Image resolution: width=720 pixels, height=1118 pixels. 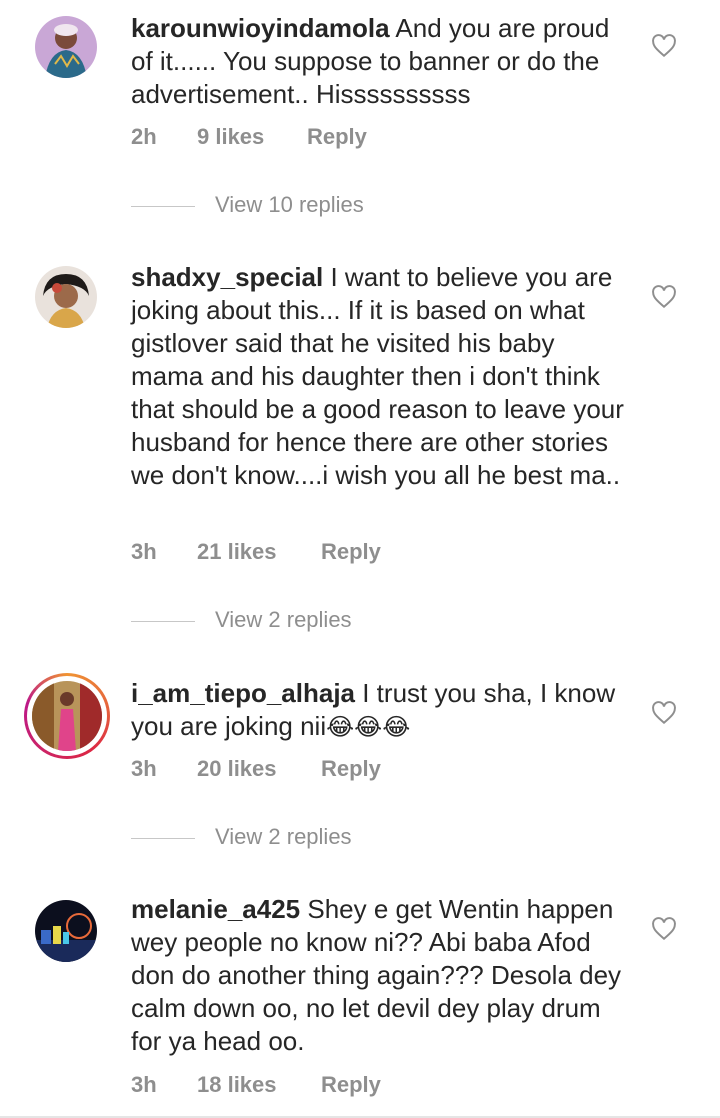 I want to click on username: i_am_tiepo_alhaja, so click(x=243, y=693).